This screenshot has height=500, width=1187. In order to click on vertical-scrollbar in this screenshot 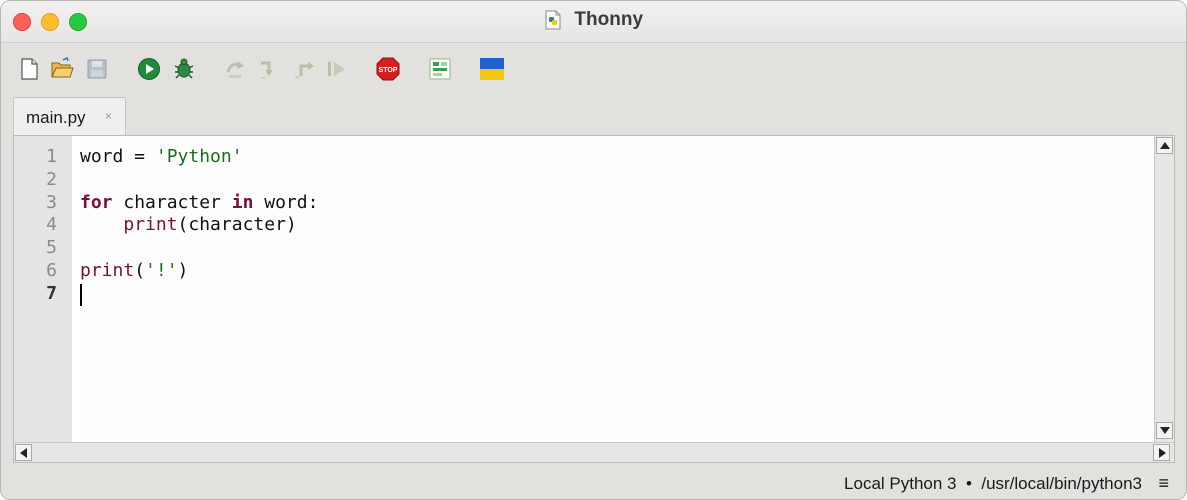, I will do `click(1164, 289)`.